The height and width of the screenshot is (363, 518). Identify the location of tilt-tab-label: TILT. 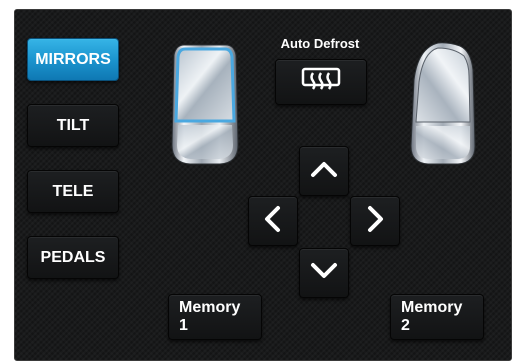
(73, 125).